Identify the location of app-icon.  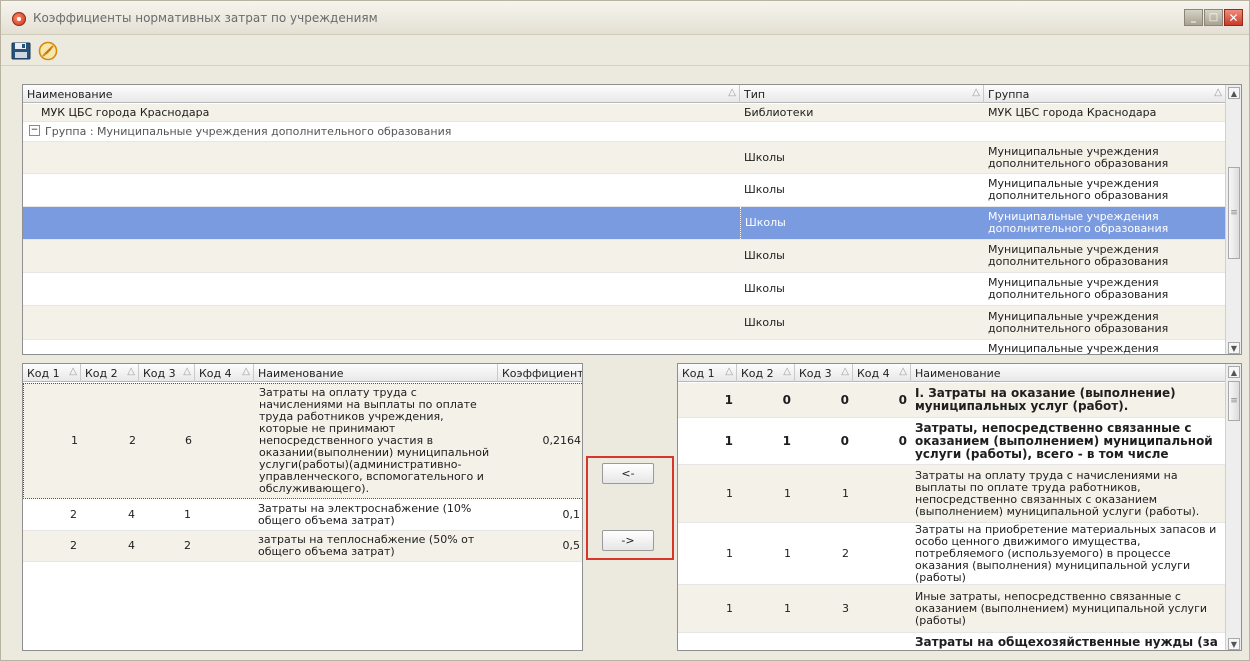
(19, 19).